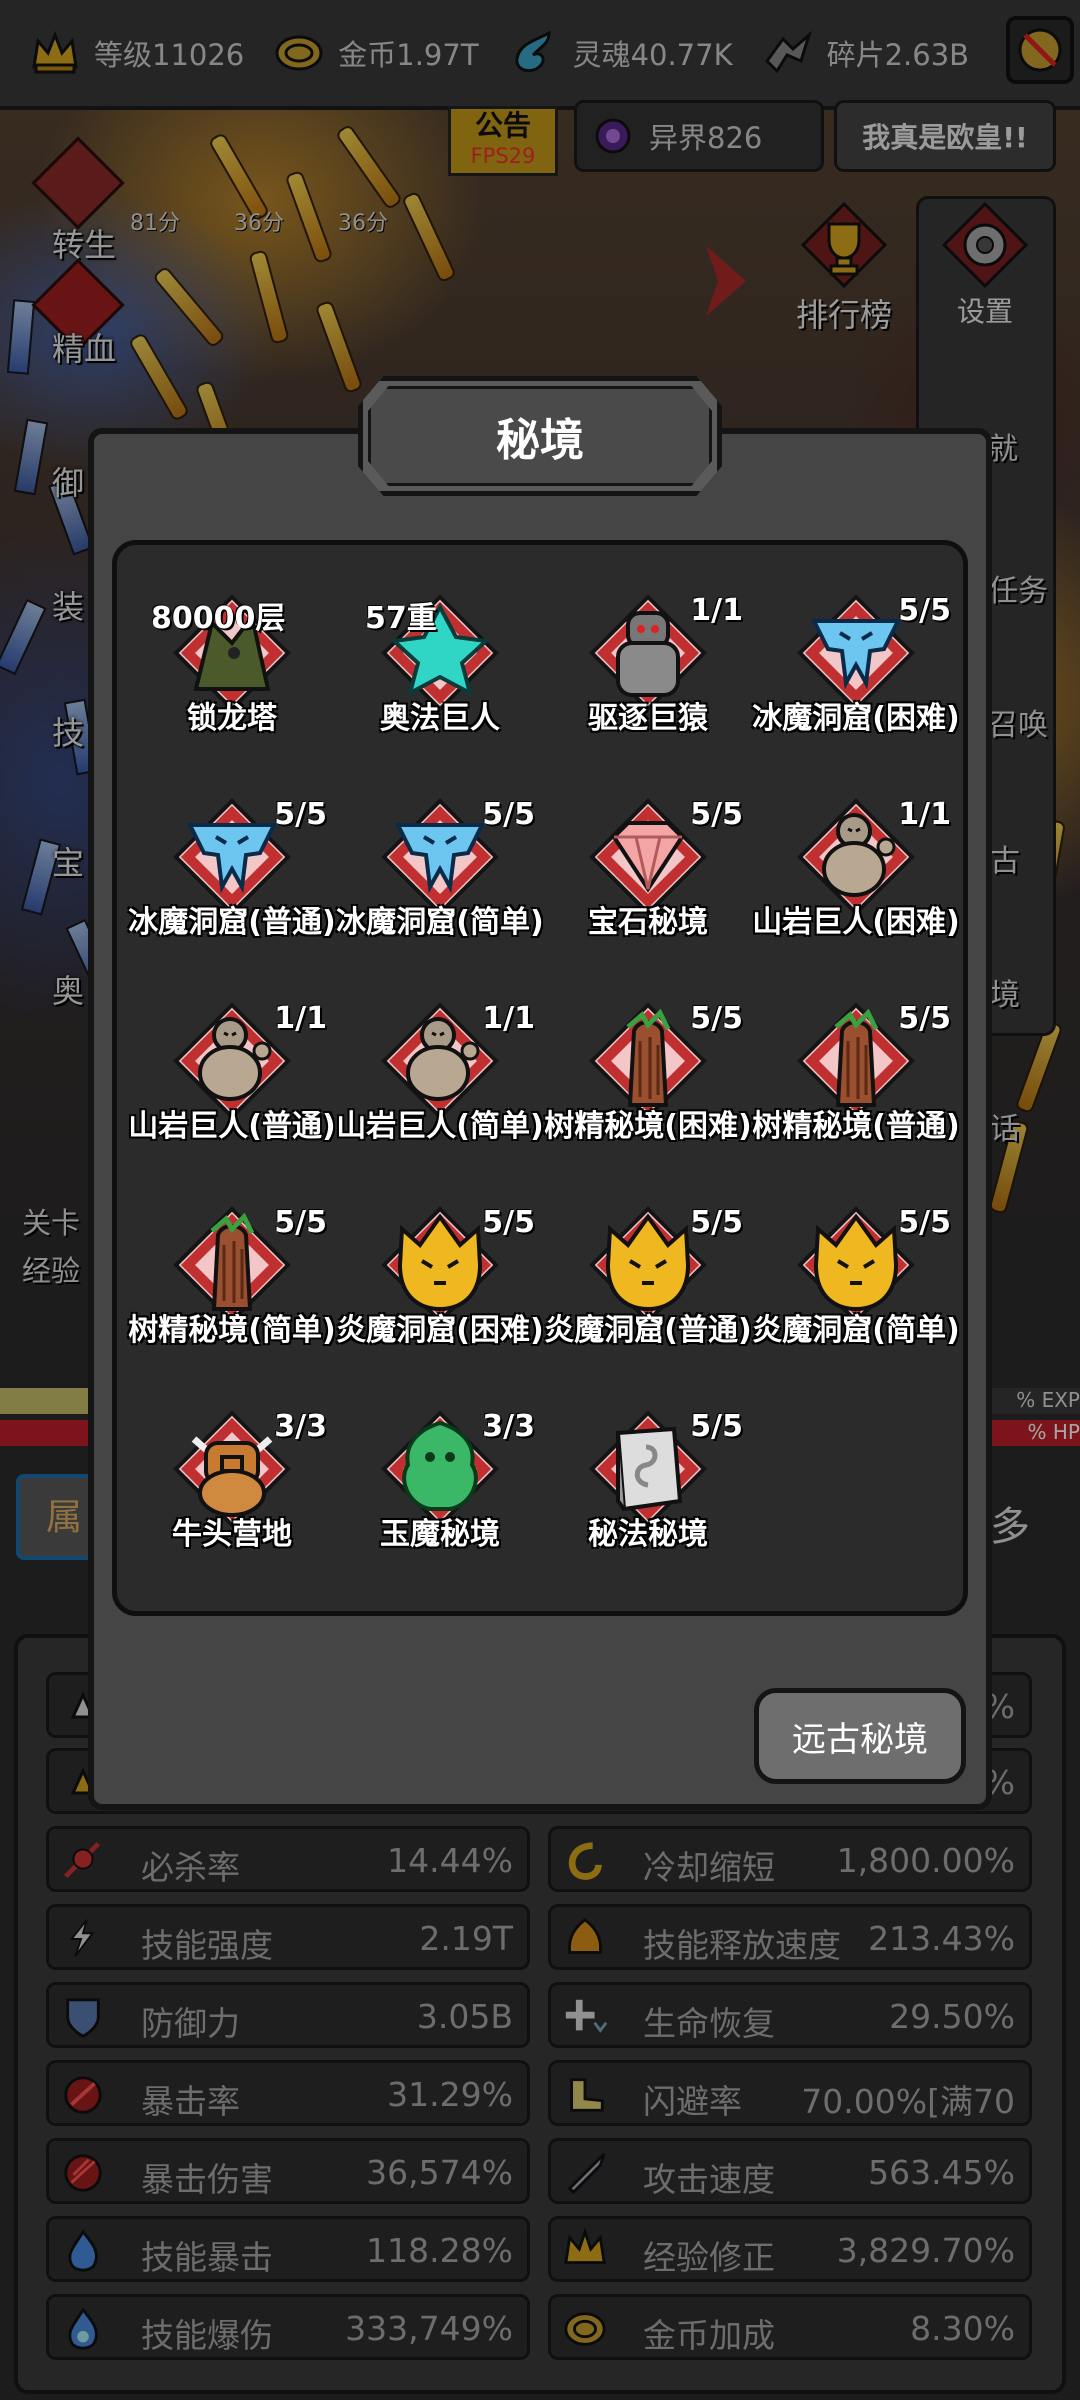 This screenshot has width=1080, height=2400. I want to click on dungeon-progress: 57重, so click(401, 618).